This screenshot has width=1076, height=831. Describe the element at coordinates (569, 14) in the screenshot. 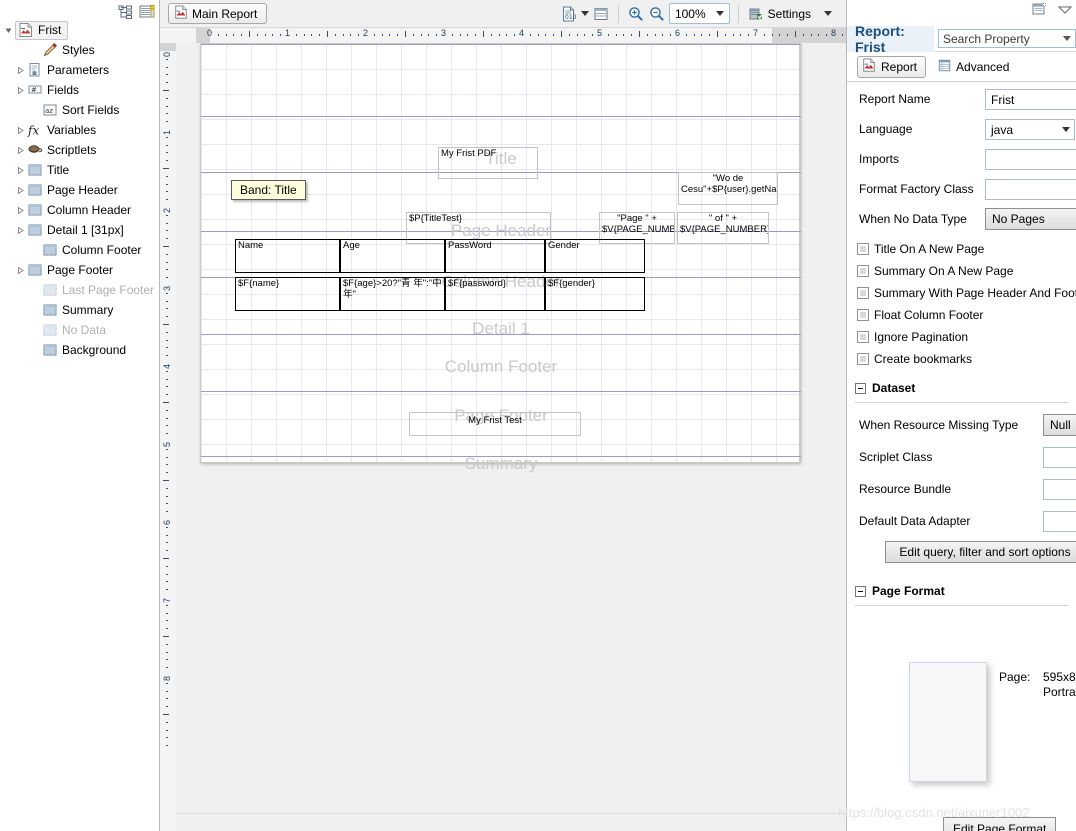

I see `dataset-010-icon: 010` at that location.